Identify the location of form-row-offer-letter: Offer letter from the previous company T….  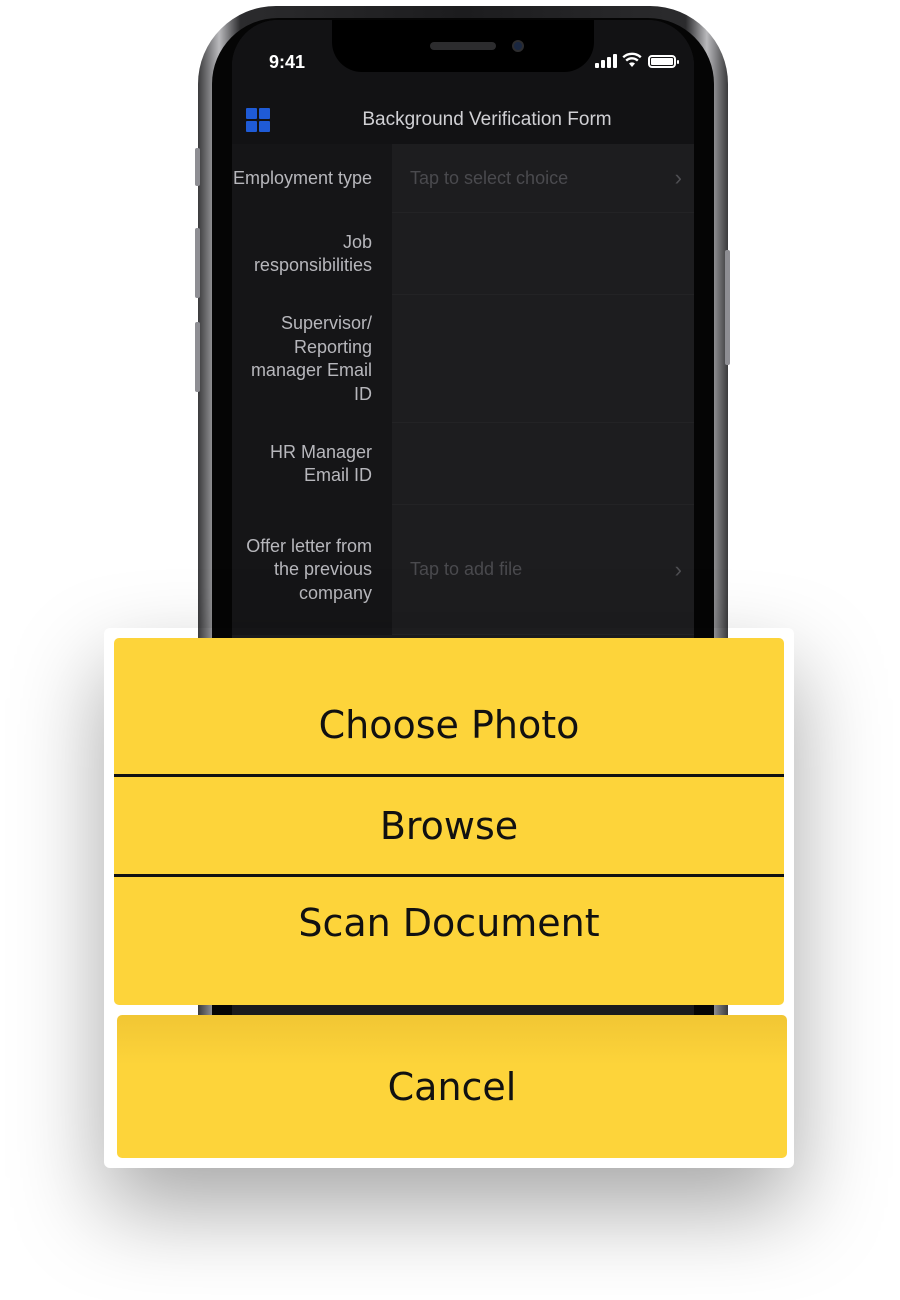
(463, 570).